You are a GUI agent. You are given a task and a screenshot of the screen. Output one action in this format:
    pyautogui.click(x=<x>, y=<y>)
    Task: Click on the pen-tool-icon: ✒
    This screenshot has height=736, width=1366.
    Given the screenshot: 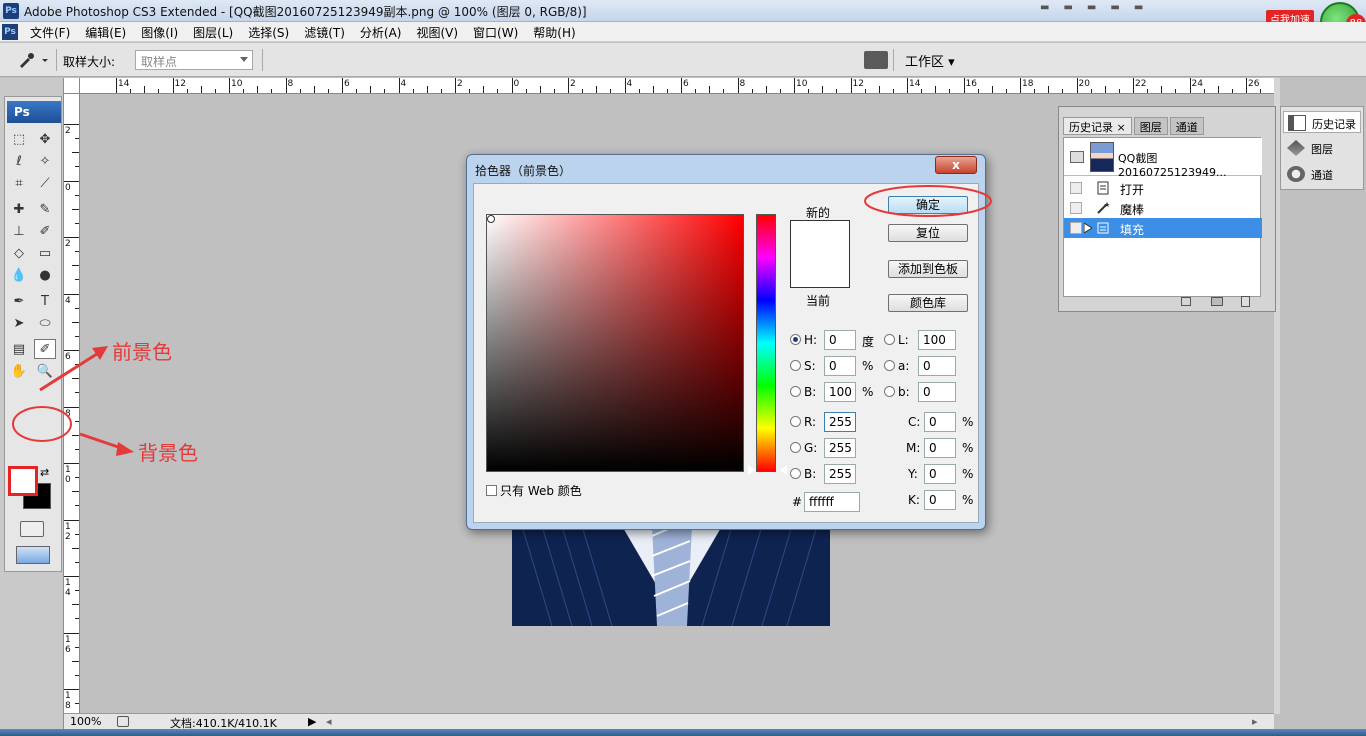 What is the action you would take?
    pyautogui.click(x=19, y=301)
    